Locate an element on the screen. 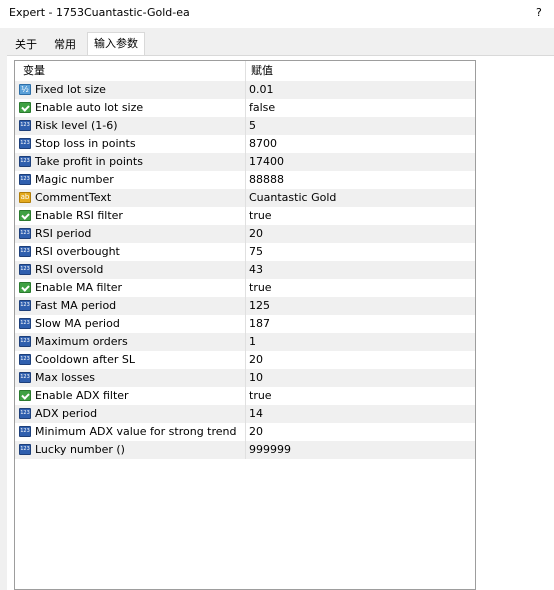 The height and width of the screenshot is (590, 554). table-row: RSI oversold 43 is located at coordinates (245, 270).